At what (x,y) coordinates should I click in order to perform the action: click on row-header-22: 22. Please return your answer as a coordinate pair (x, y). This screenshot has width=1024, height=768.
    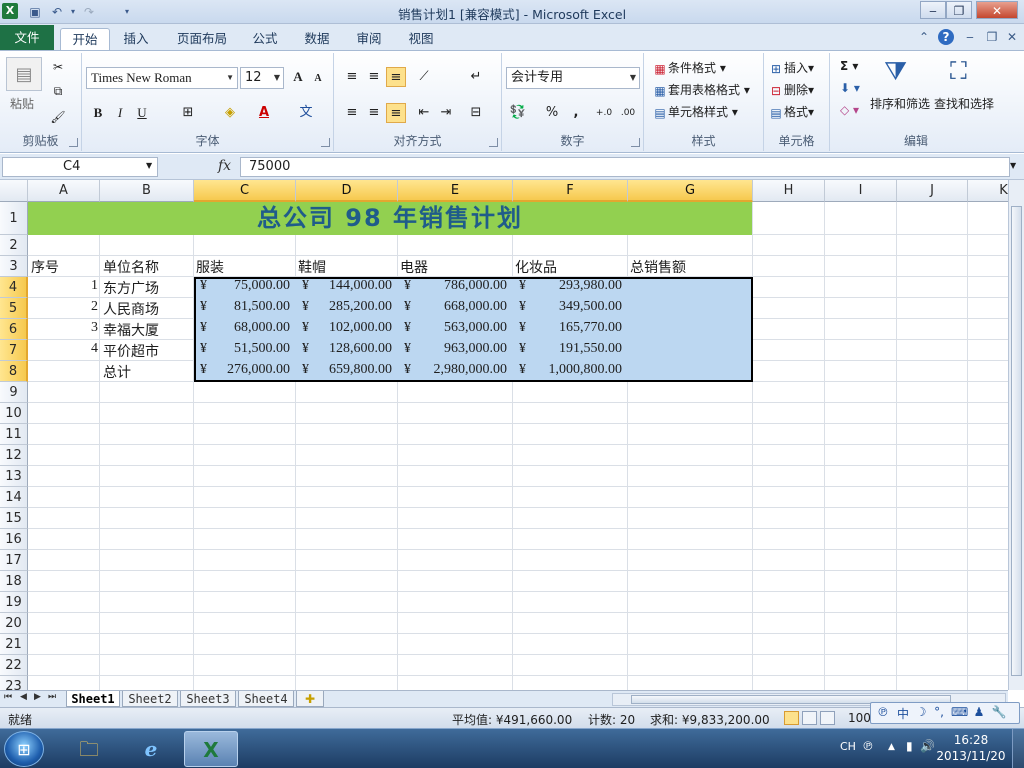
    Looking at the image, I should click on (14, 665).